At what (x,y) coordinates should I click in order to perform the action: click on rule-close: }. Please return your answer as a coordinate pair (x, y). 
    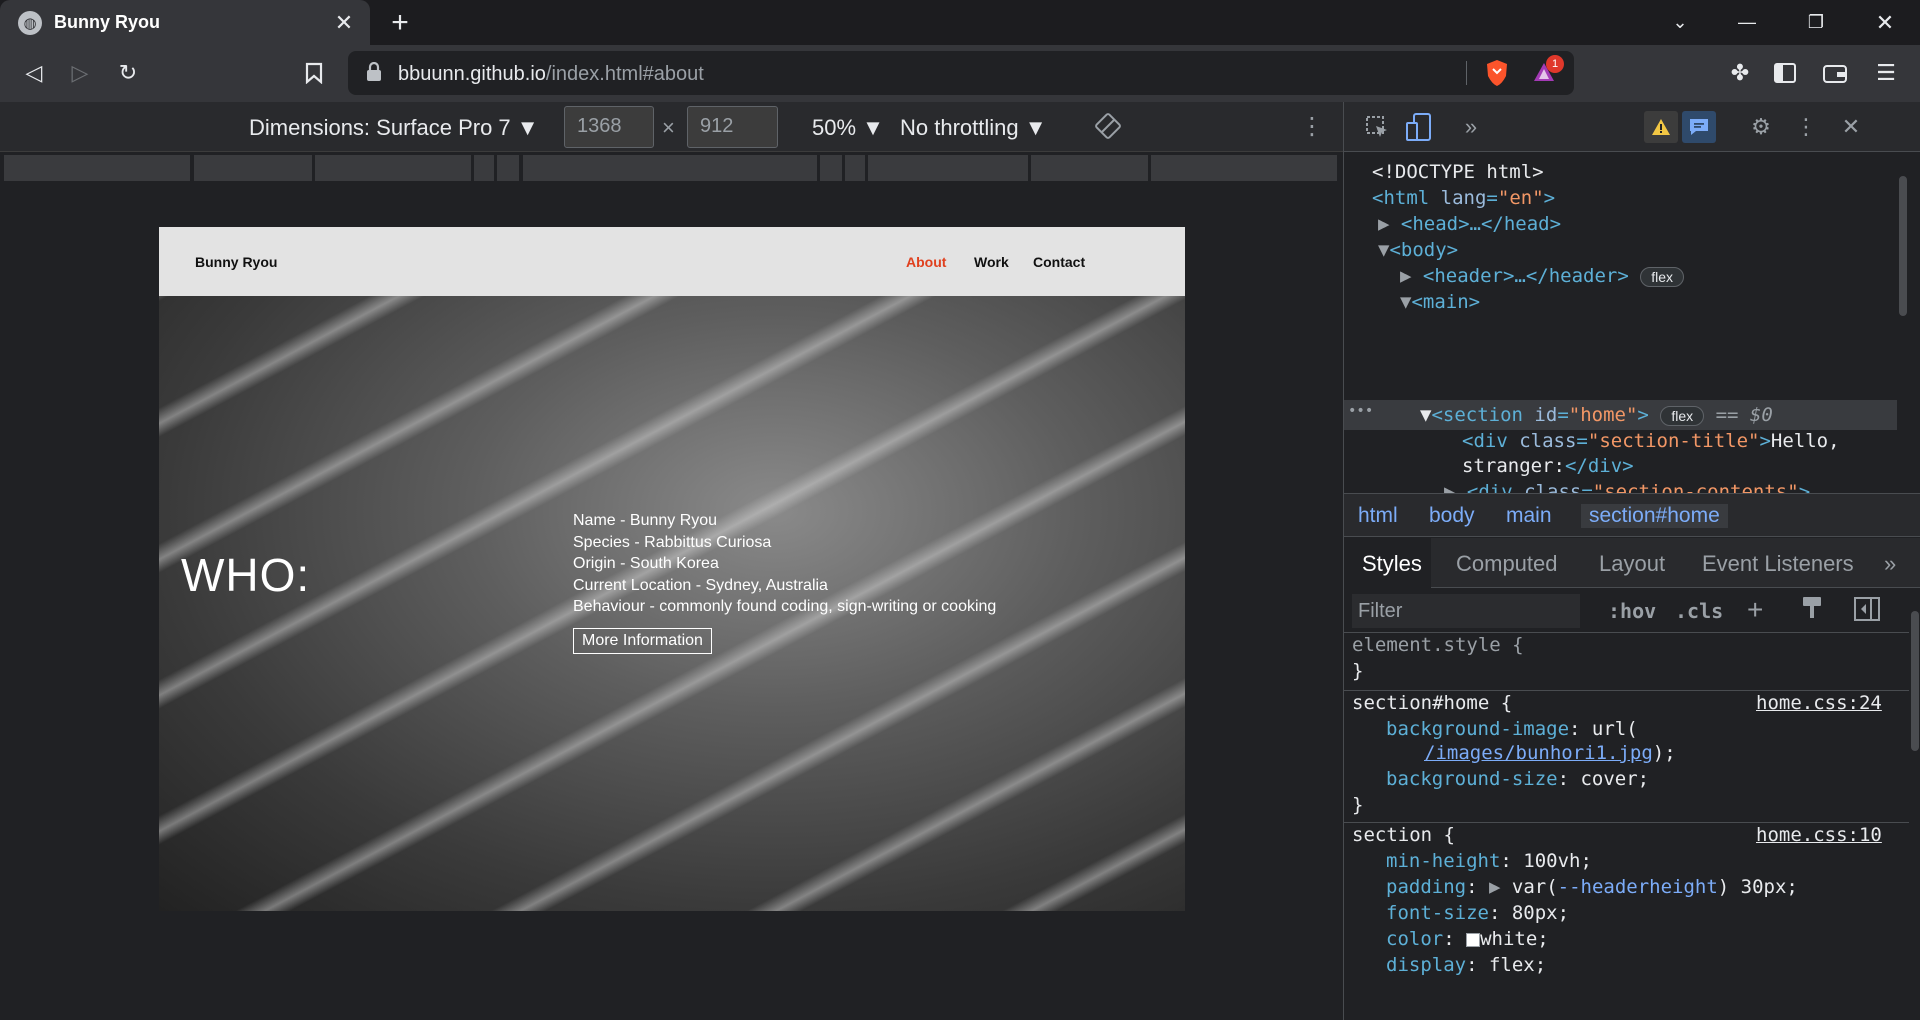
    Looking at the image, I should click on (1358, 671).